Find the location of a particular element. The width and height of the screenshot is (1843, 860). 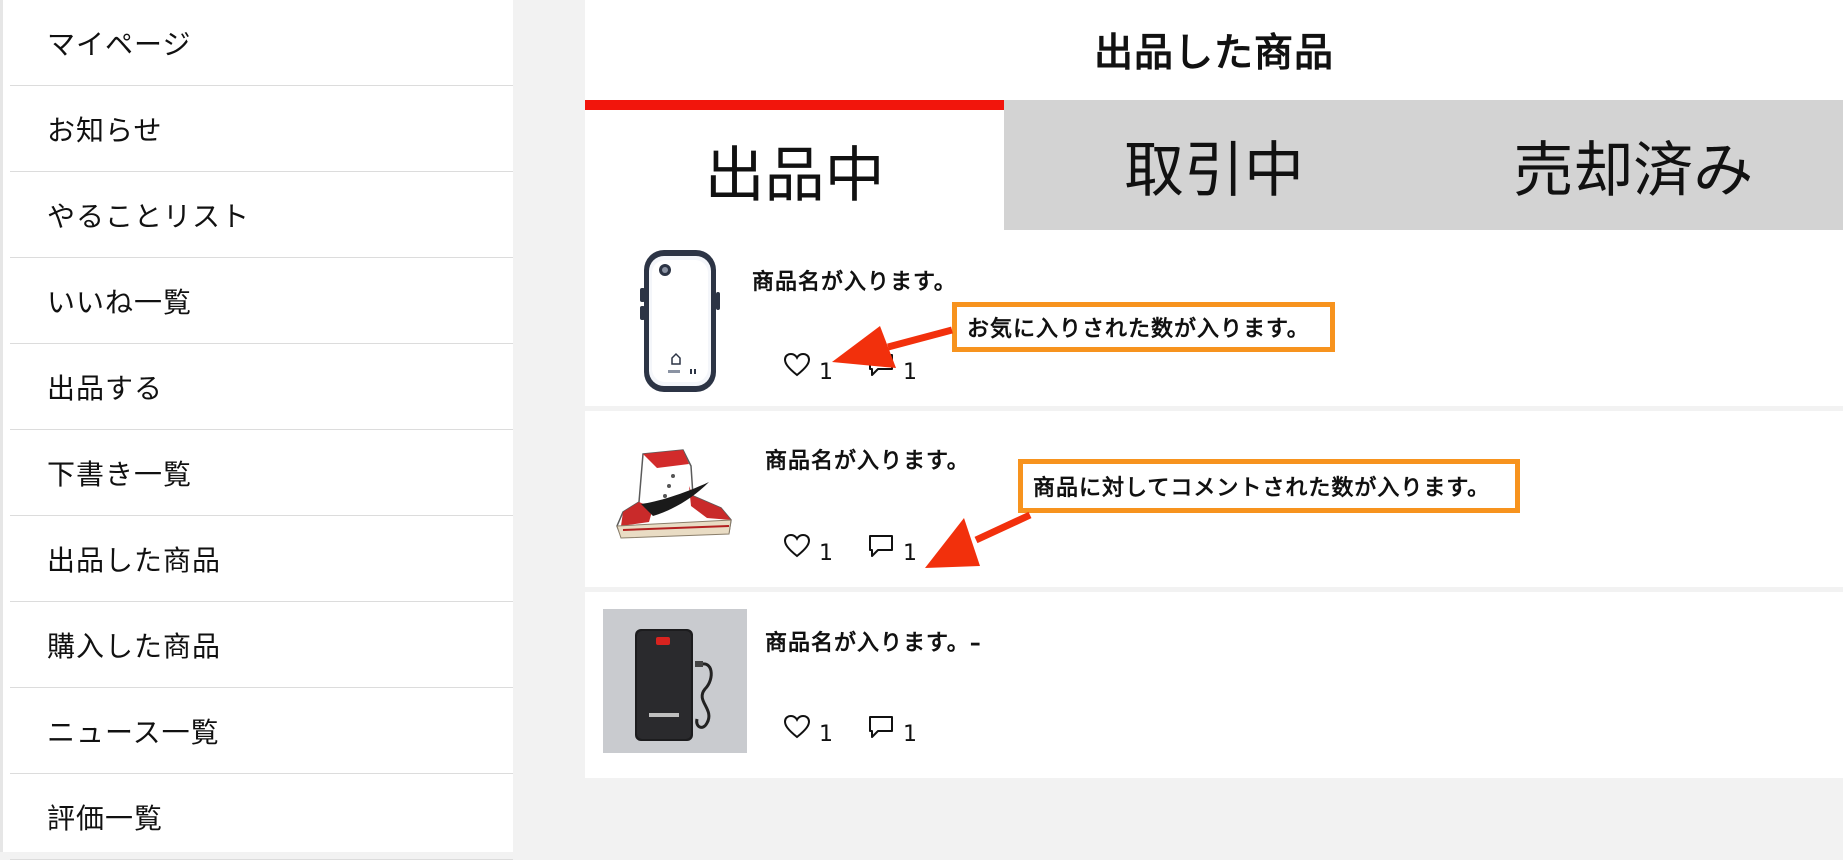

sidebar-item-notices: お知らせ is located at coordinates (261, 129).